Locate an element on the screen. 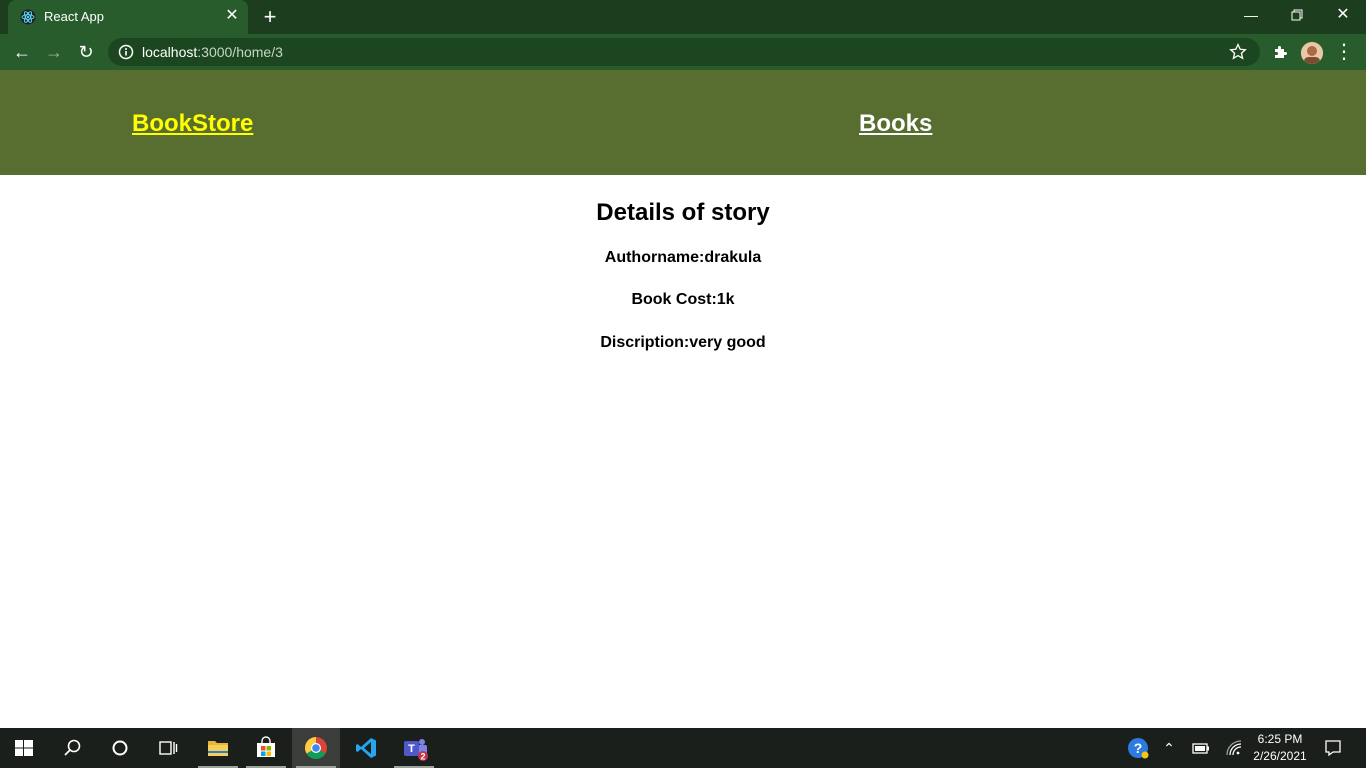 This screenshot has height=768, width=1366. store-button is located at coordinates (266, 748).